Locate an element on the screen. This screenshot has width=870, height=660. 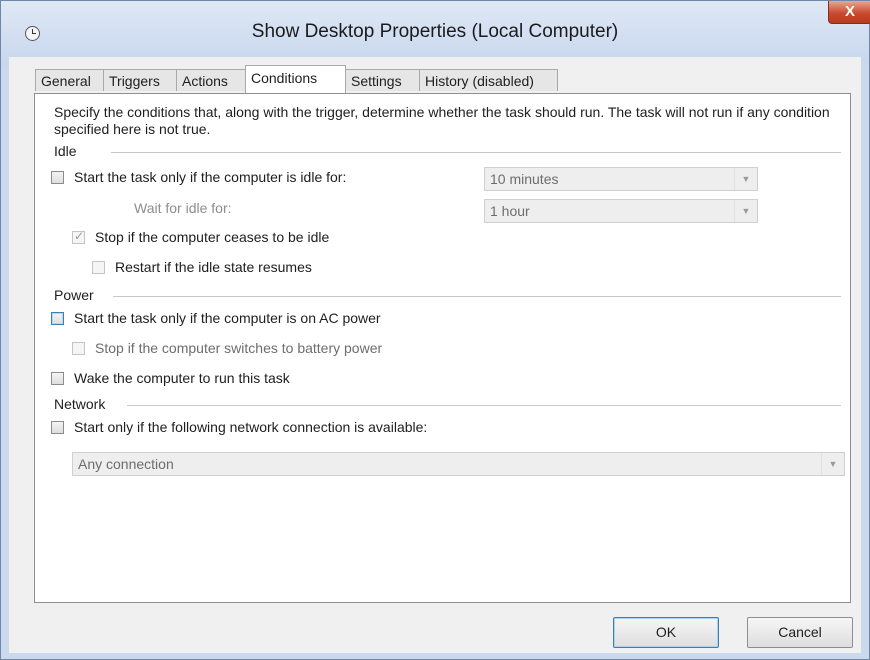
tab-conditions: Conditions is located at coordinates (295, 79).